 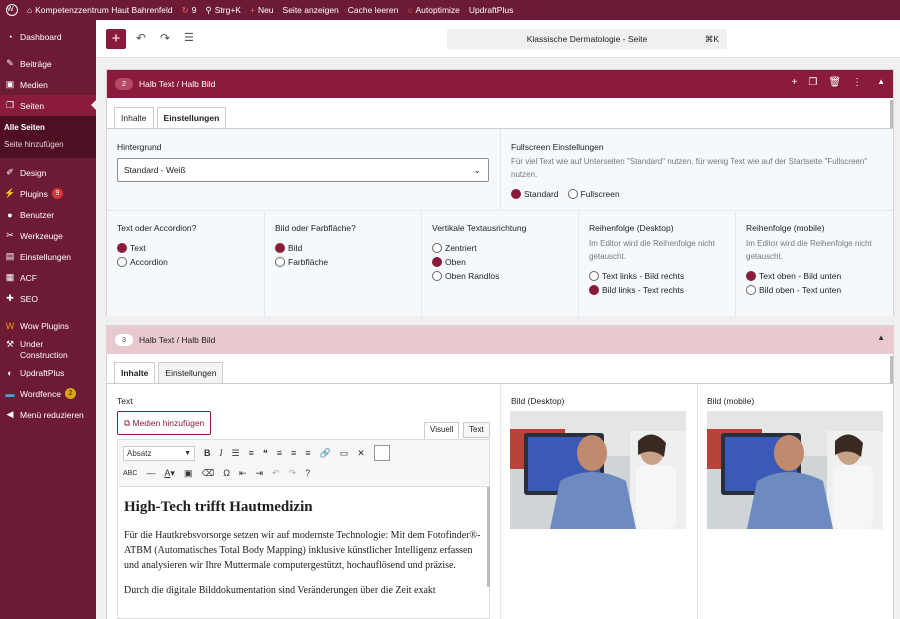 What do you see at coordinates (48, 36) in the screenshot?
I see `menu-dashboard: ◔ Dashboard` at bounding box center [48, 36].